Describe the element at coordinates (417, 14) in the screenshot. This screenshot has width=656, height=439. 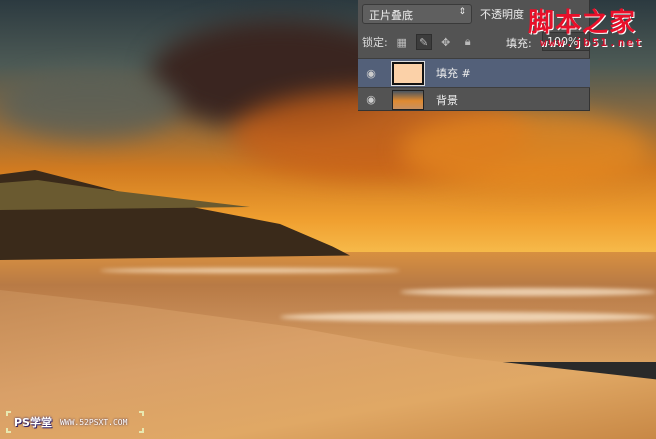
I see `blend-mode-select: 正片叠底 ⇕` at that location.